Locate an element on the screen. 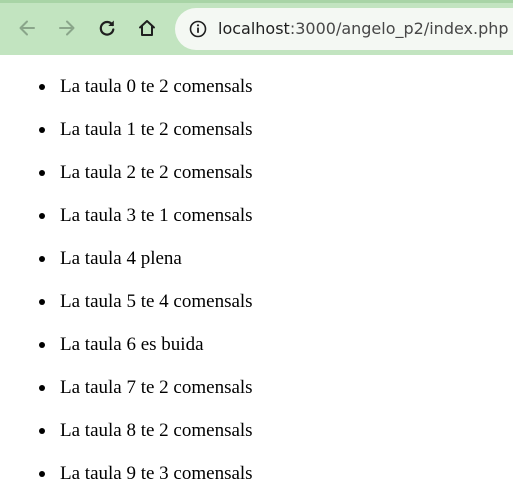 Image resolution: width=513 pixels, height=489 pixels. list-item: La taula 6 es buida is located at coordinates (256, 334).